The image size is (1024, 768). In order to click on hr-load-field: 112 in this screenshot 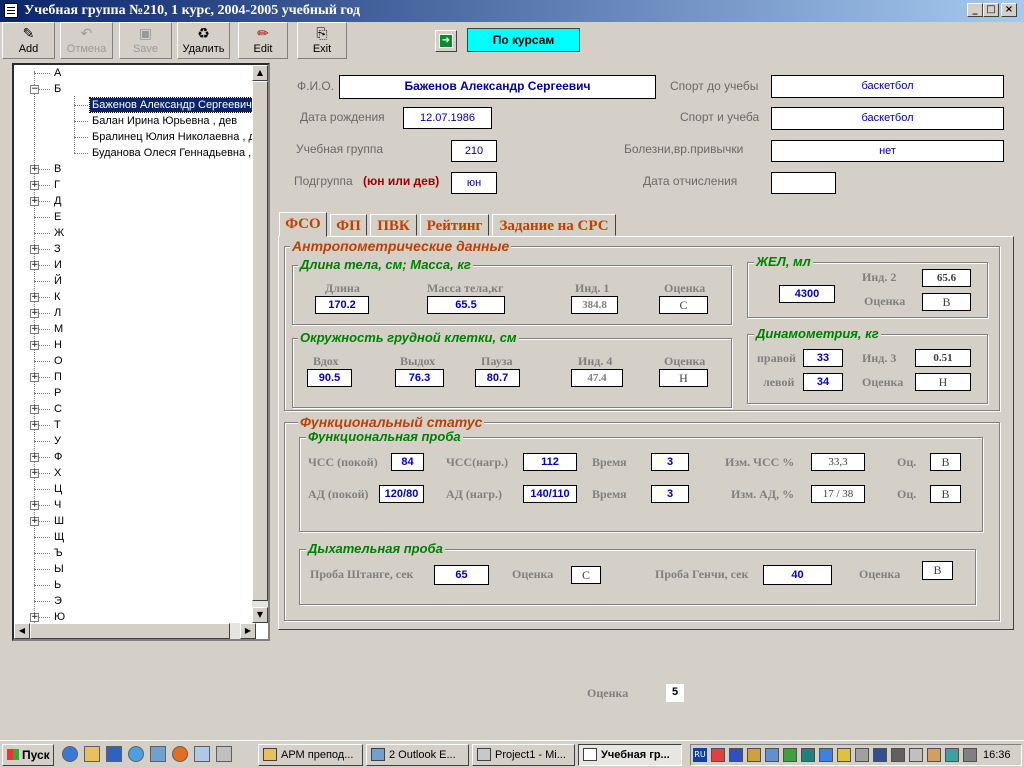, I will do `click(550, 462)`.